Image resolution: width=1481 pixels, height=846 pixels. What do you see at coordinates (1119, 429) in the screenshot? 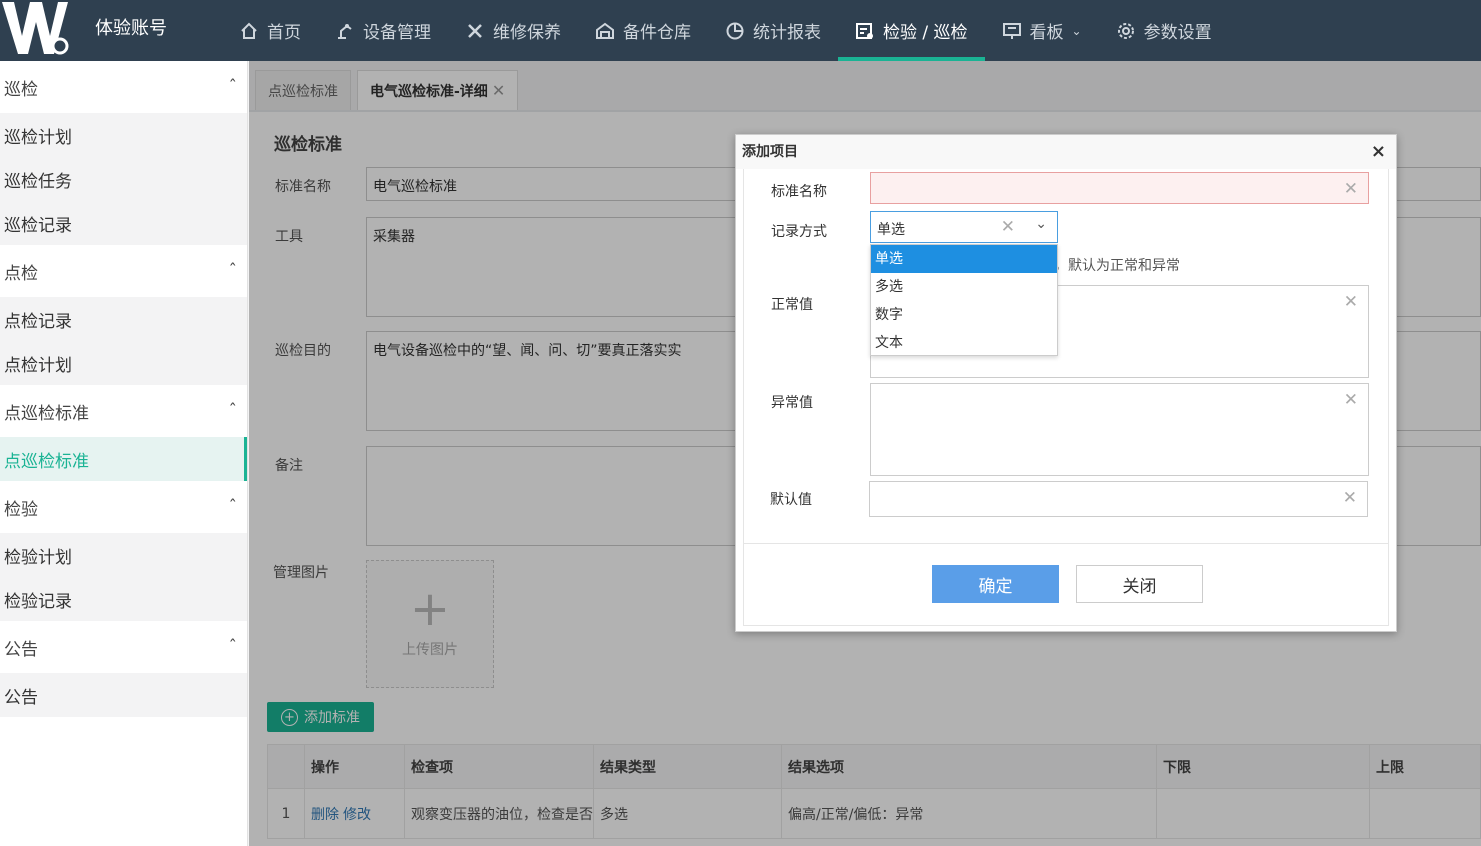
I see `abnormal-value-input: ✕` at bounding box center [1119, 429].